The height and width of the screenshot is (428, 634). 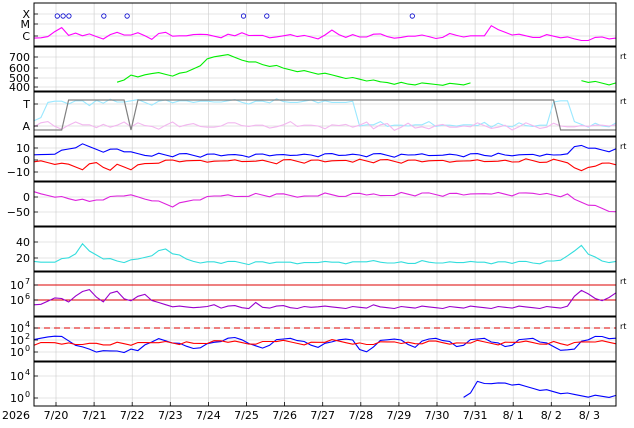 I want to click on panel-wind_speed: 700600500400rt, so click(x=317, y=70).